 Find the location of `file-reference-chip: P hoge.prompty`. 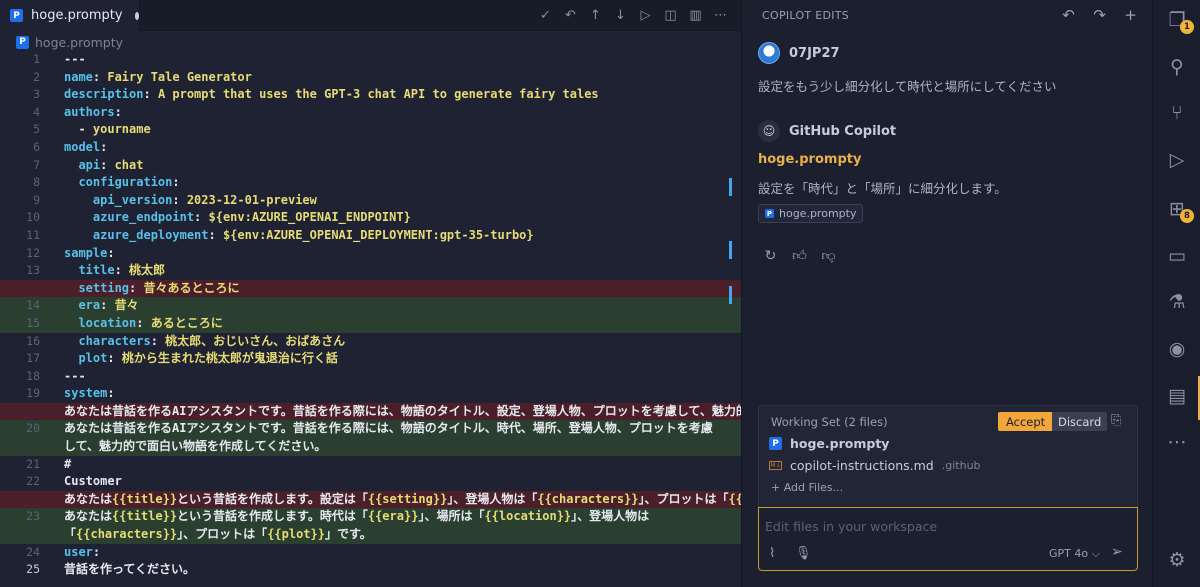

file-reference-chip: P hoge.prompty is located at coordinates (811, 213).